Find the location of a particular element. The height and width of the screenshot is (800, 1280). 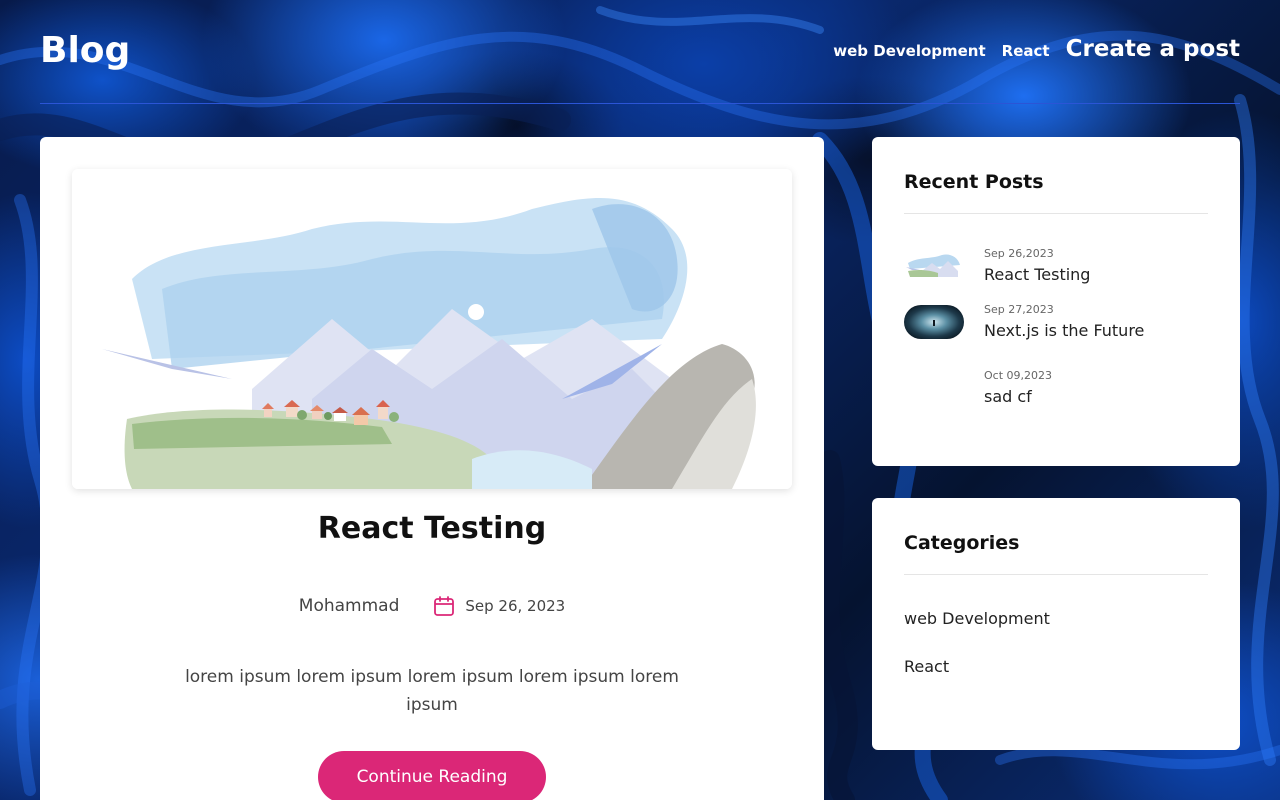

categories-heading: Categories is located at coordinates (962, 543).